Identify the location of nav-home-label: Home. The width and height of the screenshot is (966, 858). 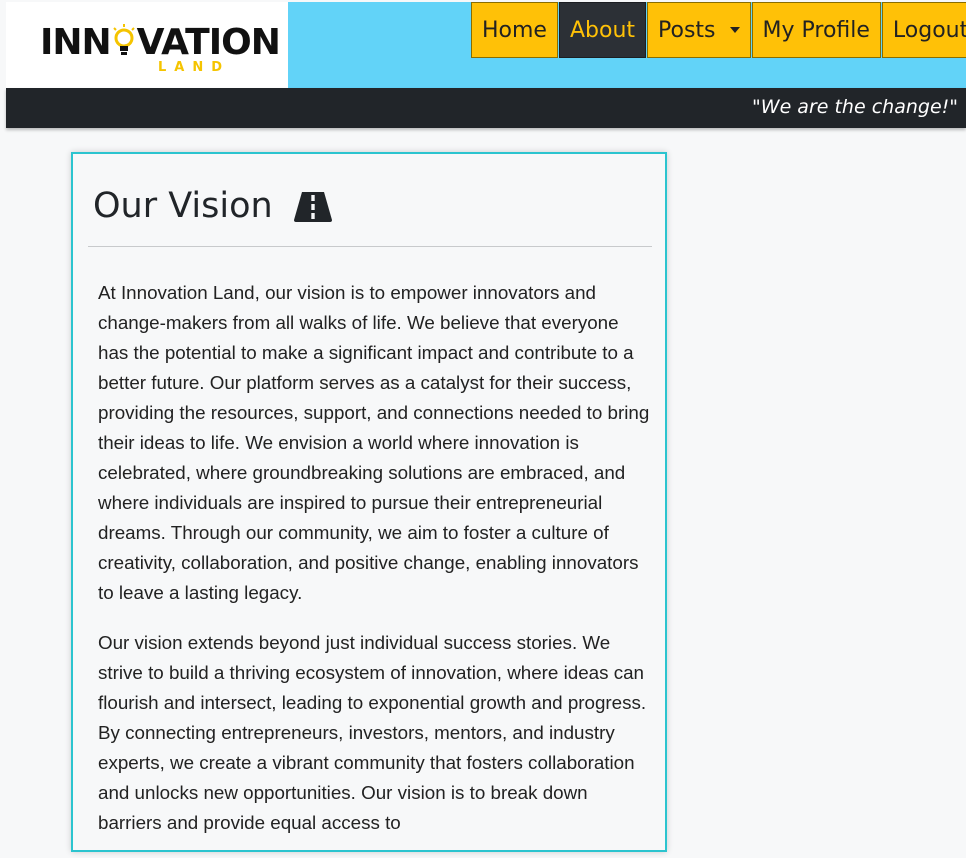
(514, 30).